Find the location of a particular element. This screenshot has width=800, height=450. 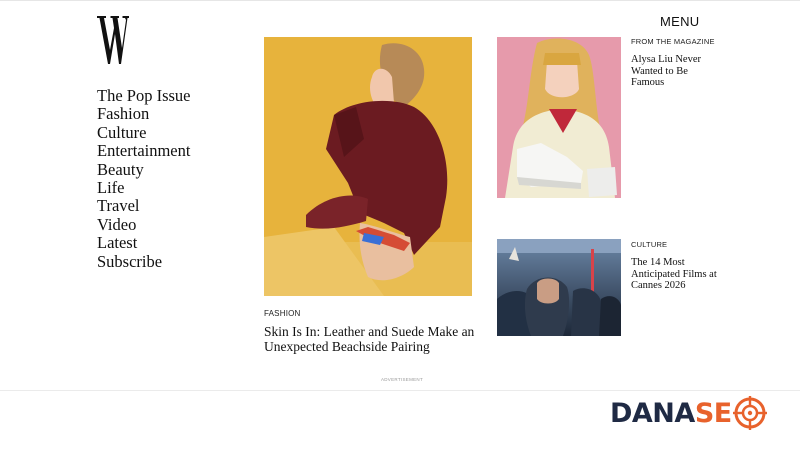

hero-category-label: FASHION is located at coordinates (282, 313).